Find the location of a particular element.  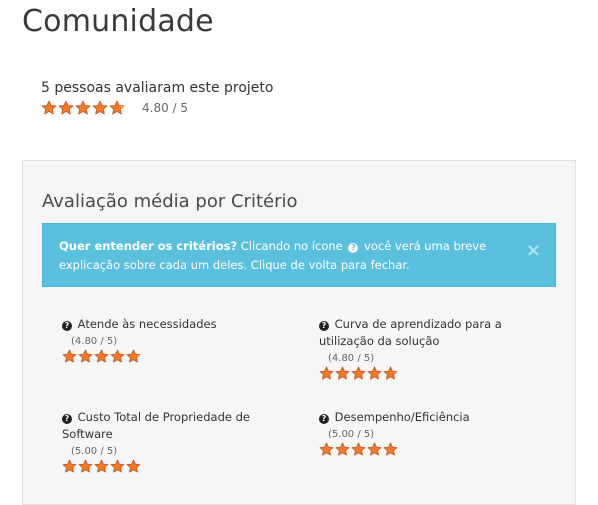

criterion-item: ? Atende às necessidades (4.80 / 5) is located at coordinates (162, 340).